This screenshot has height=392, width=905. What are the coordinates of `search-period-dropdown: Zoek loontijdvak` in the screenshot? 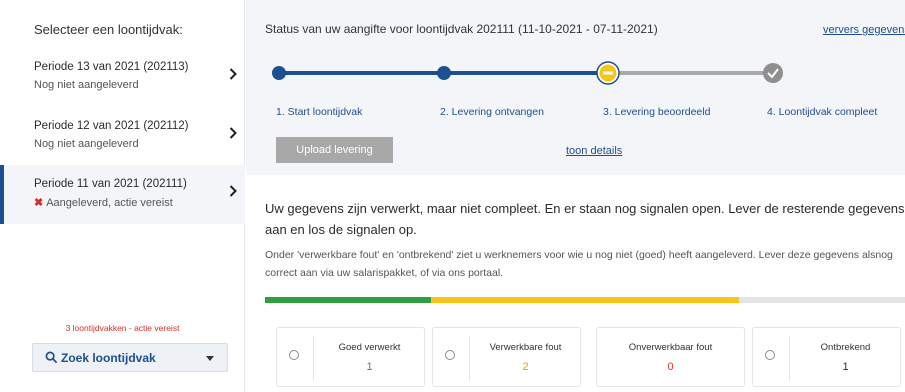 It's located at (130, 357).